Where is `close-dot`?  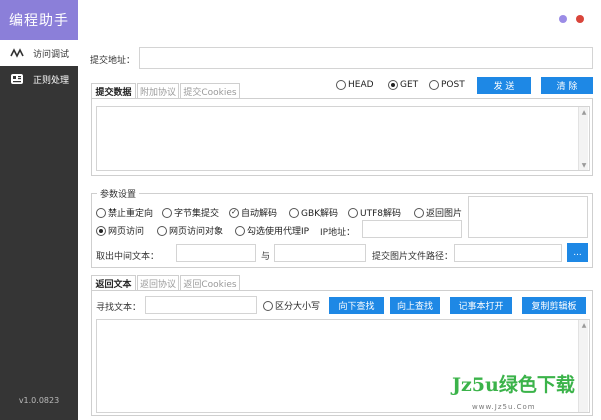
close-dot is located at coordinates (580, 19).